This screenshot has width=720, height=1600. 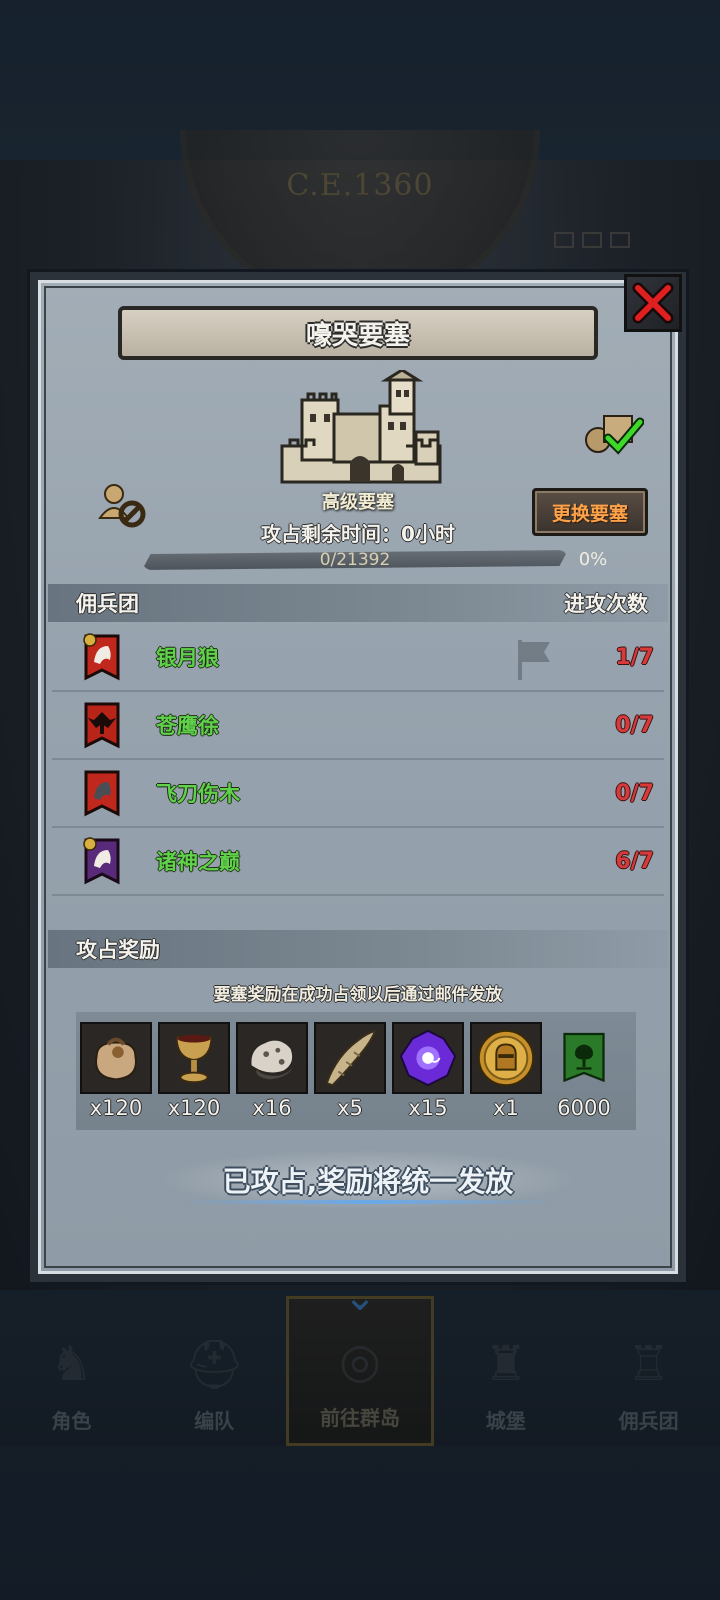 I want to click on reward-item: 6000, so click(x=584, y=1071).